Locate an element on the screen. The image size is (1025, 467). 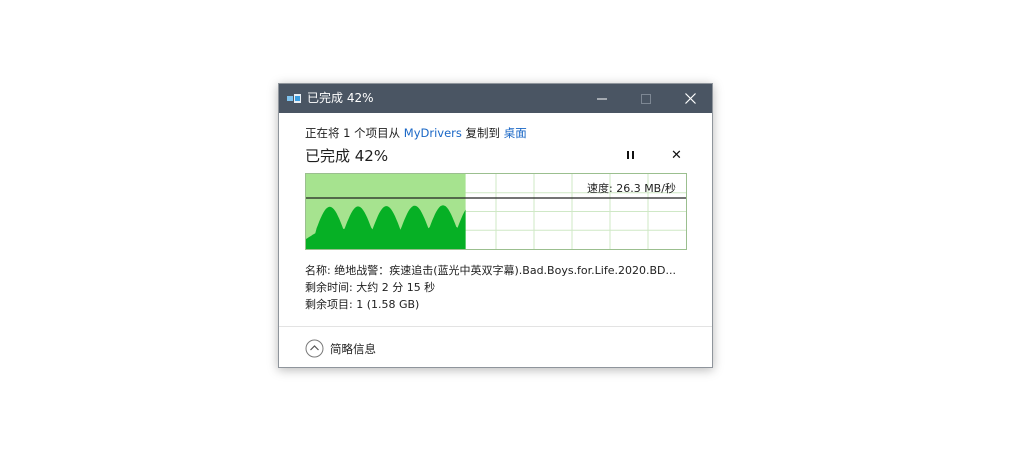
time-remaining: 剩余时间: 大约 2 分 15 秒 is located at coordinates (370, 287).